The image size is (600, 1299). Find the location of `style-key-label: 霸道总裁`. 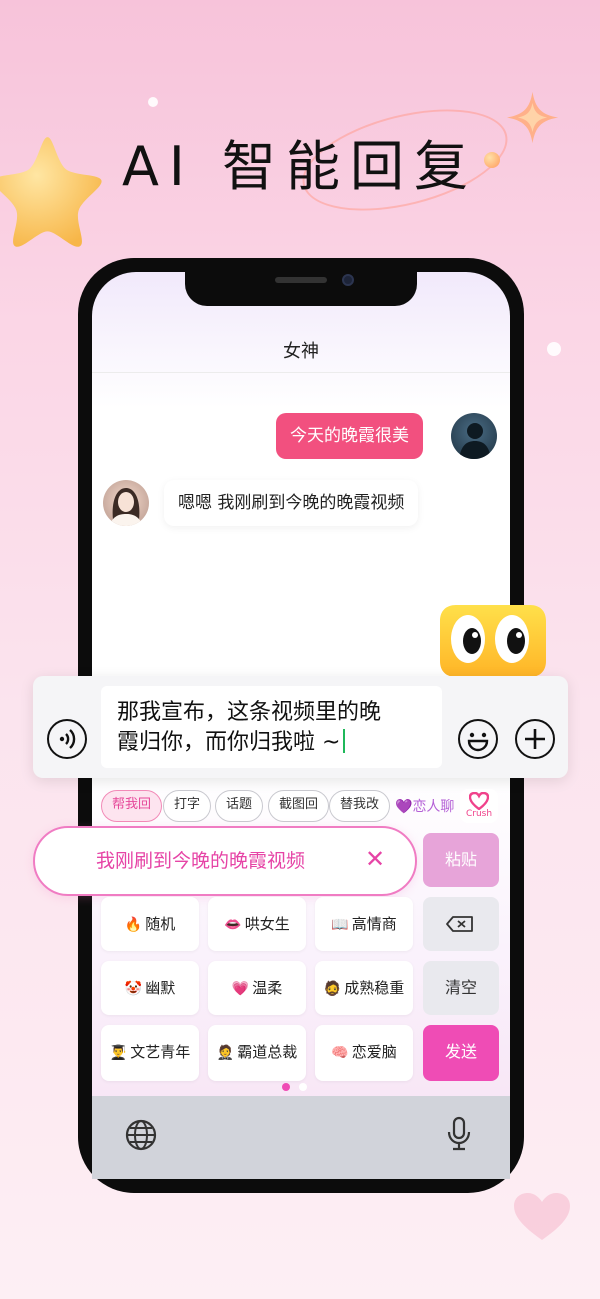

style-key-label: 霸道总裁 is located at coordinates (267, 1052).